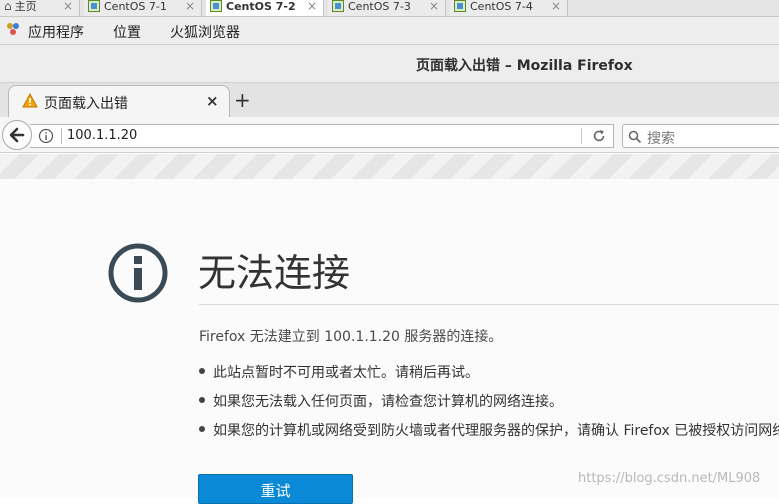 The width and height of the screenshot is (779, 504). Describe the element at coordinates (102, 135) in the screenshot. I see `url-text: 100.1.1.20` at that location.